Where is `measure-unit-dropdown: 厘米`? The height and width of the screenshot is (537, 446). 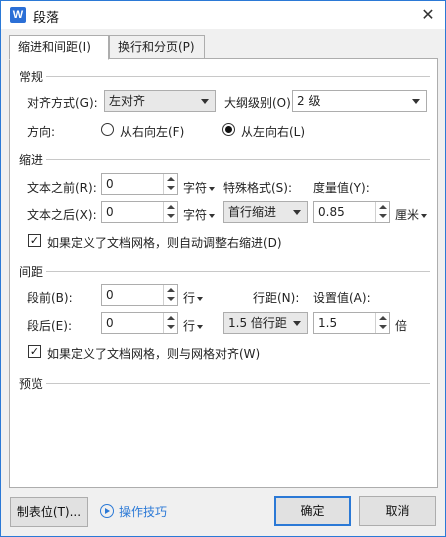 measure-unit-dropdown: 厘米 is located at coordinates (411, 214).